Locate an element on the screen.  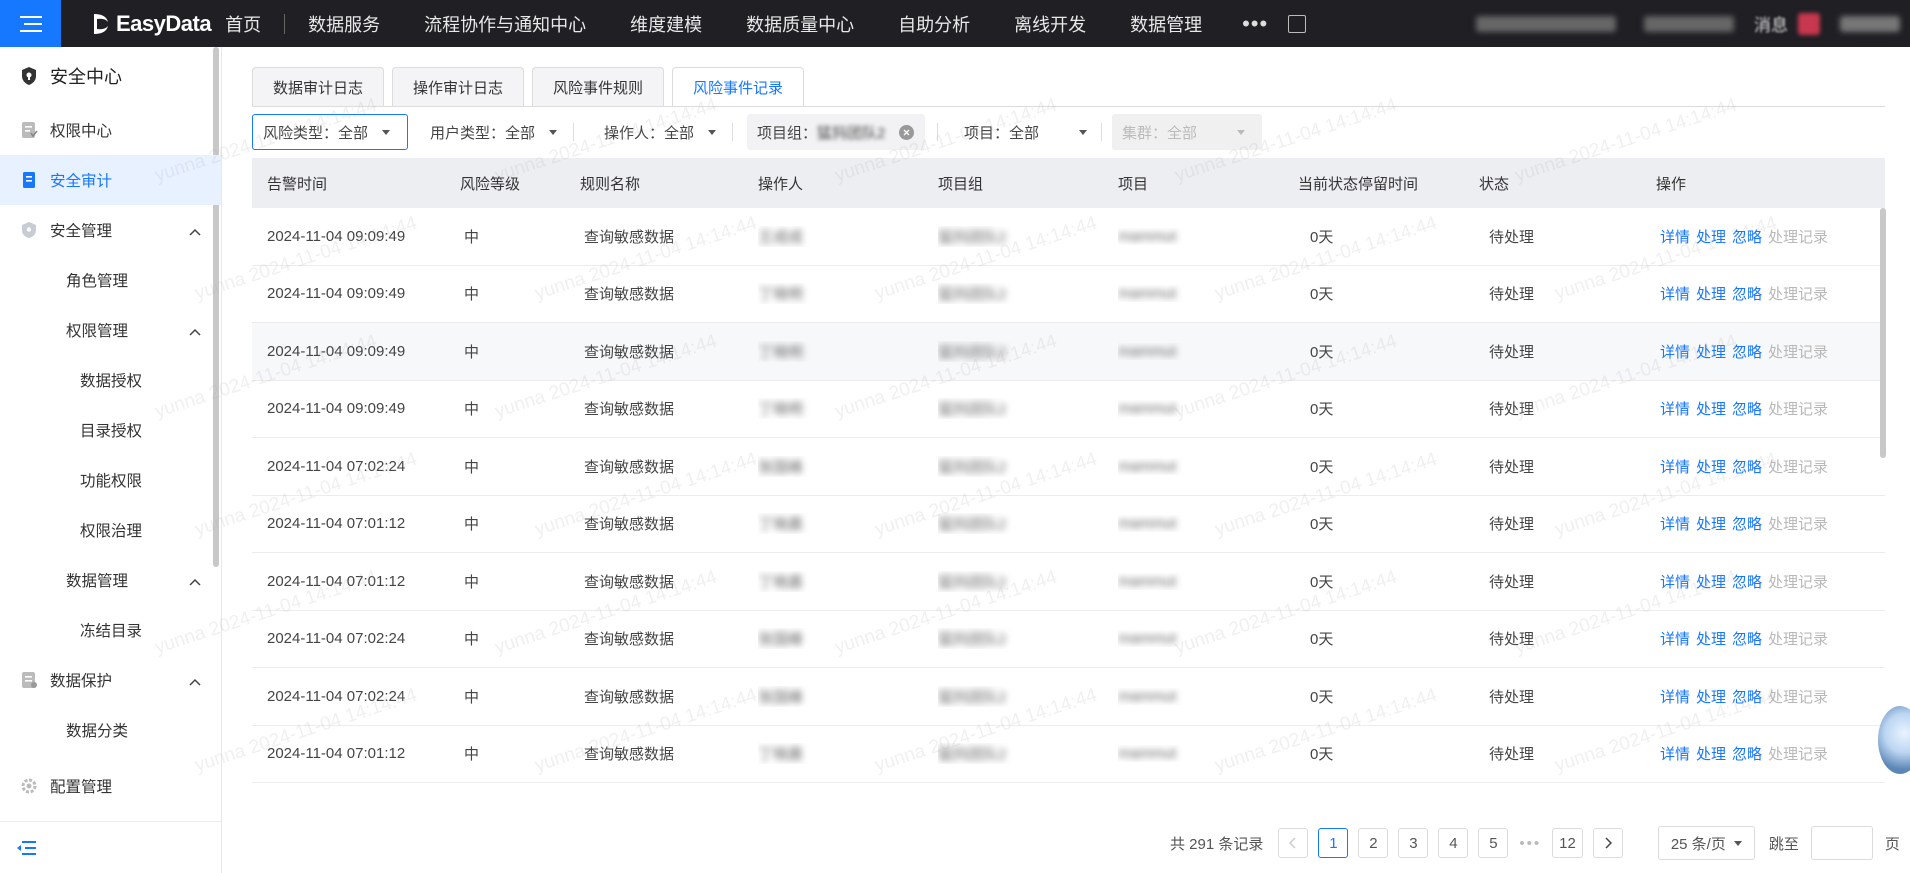
table-scrollbar is located at coordinates (1883, 333).